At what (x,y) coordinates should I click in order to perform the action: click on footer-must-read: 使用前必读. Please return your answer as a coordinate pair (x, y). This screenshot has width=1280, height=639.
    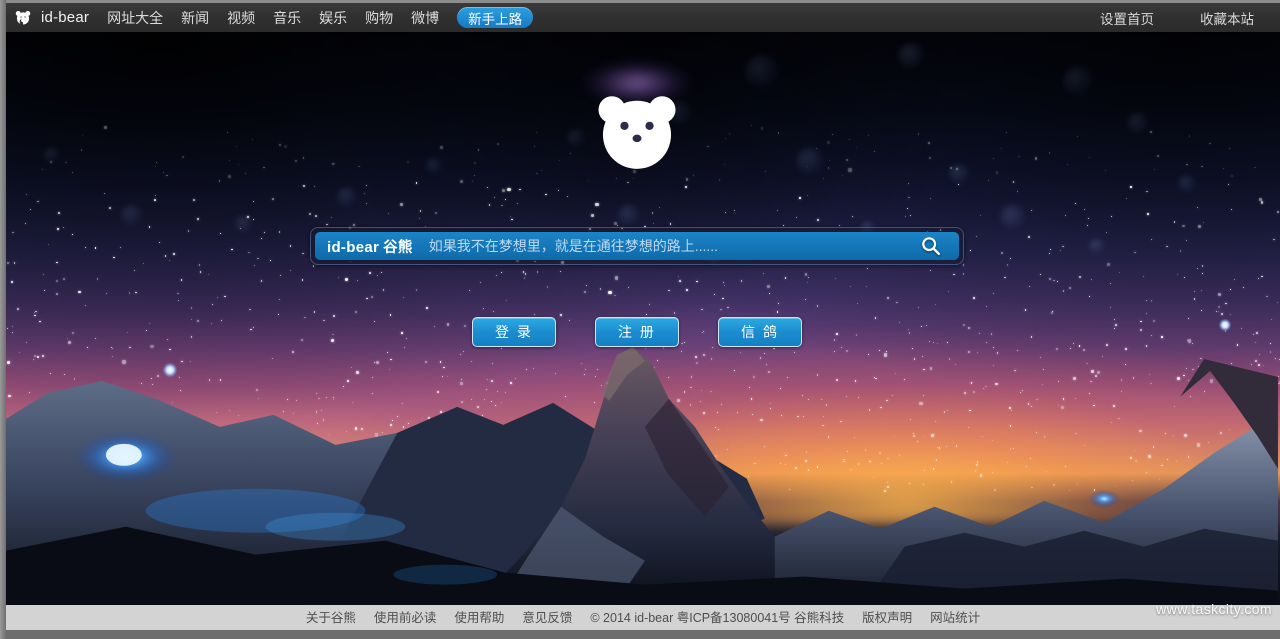
    Looking at the image, I should click on (405, 616).